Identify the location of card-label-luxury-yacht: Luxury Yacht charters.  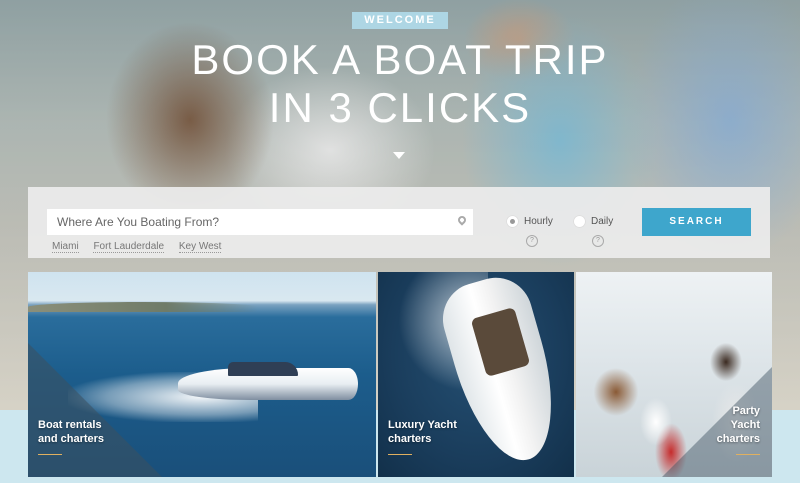
(422, 436).